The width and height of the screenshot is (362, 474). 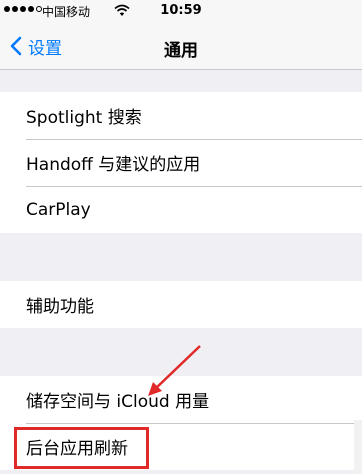 I want to click on row-accessibility: 辅助功能, so click(x=181, y=304).